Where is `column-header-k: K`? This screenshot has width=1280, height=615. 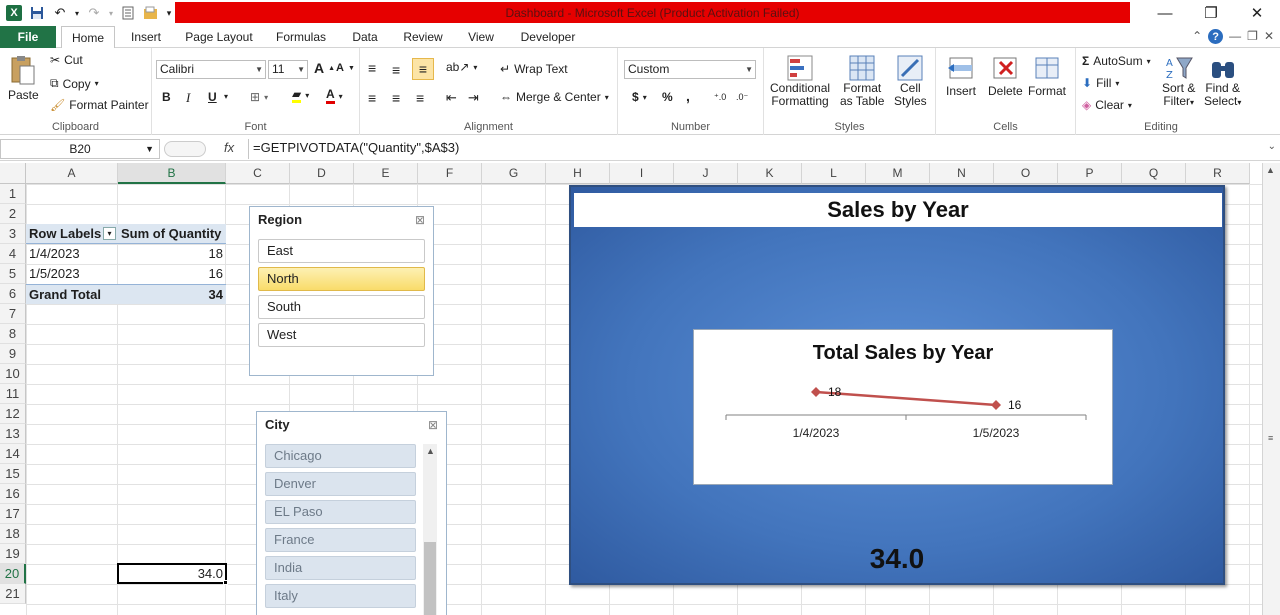 column-header-k: K is located at coordinates (770, 173).